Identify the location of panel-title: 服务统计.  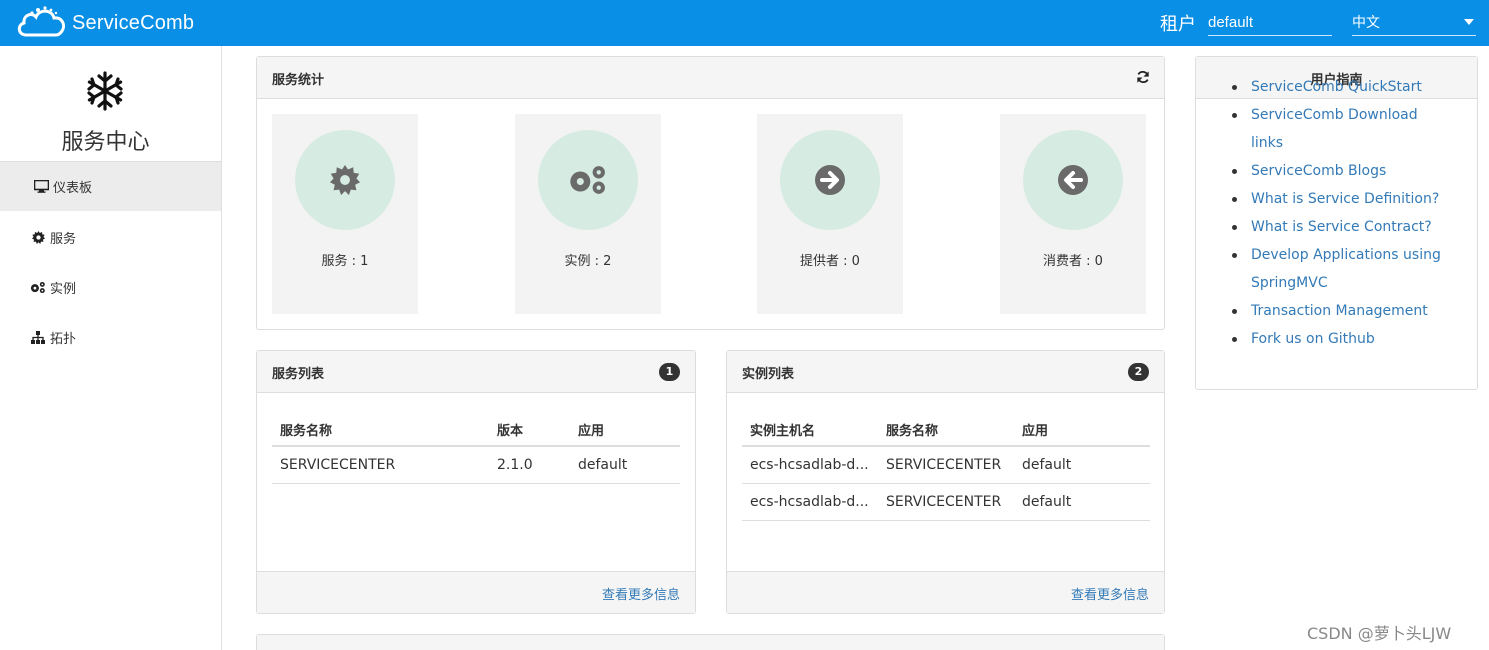
(298, 80).